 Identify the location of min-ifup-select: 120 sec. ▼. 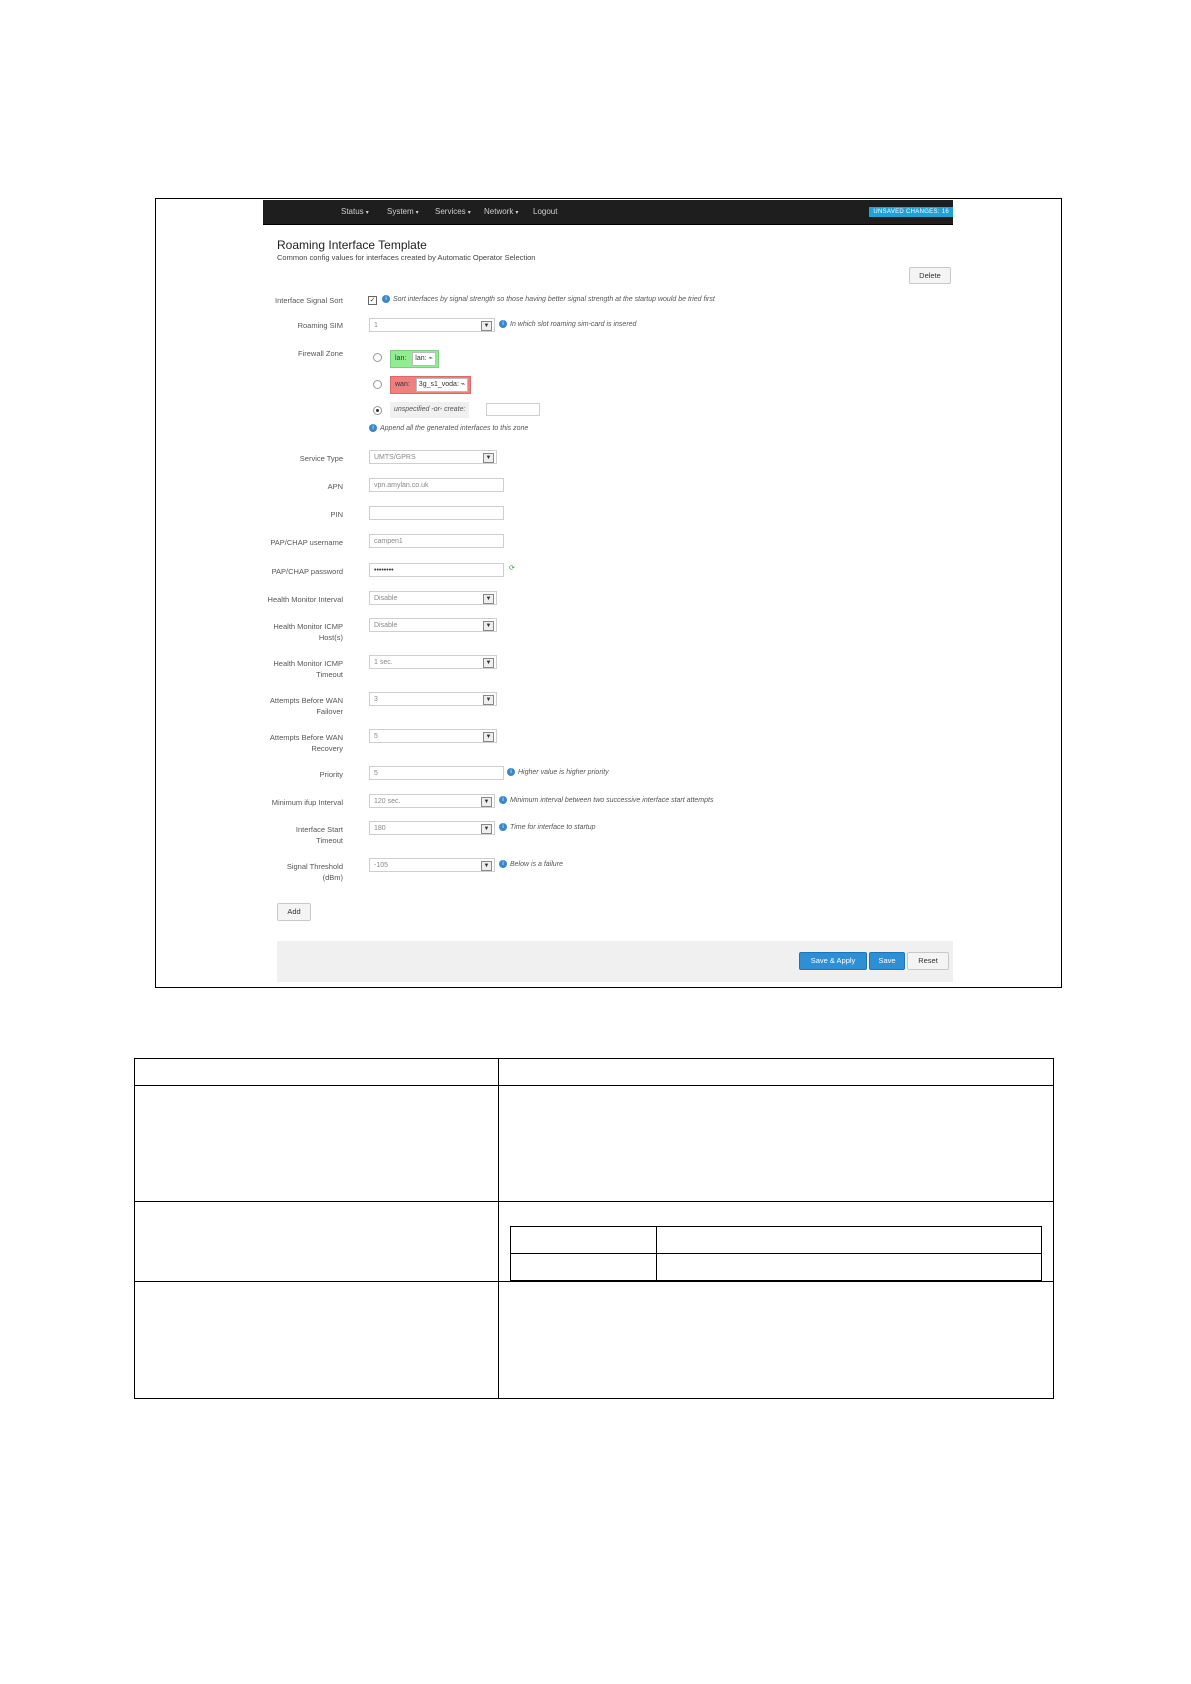
(432, 801).